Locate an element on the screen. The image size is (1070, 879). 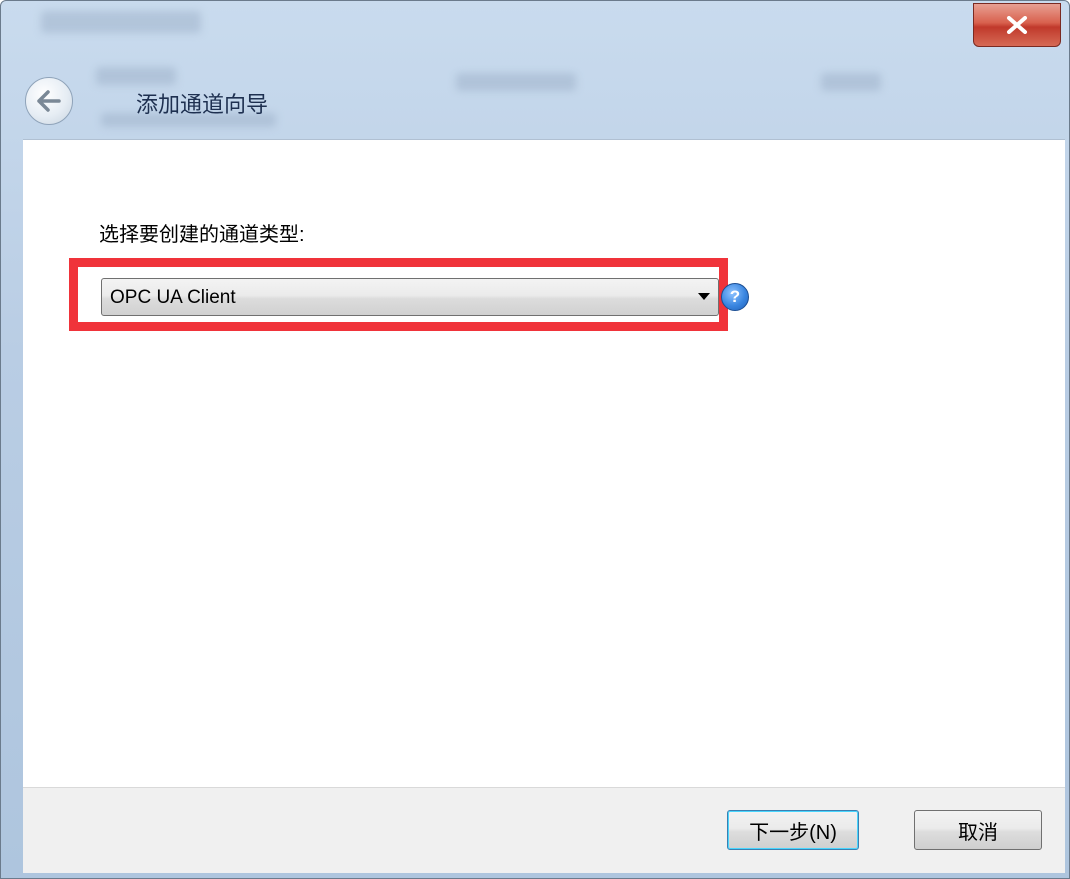
wizard-footer: 下一步(N) 取消 is located at coordinates (544, 830).